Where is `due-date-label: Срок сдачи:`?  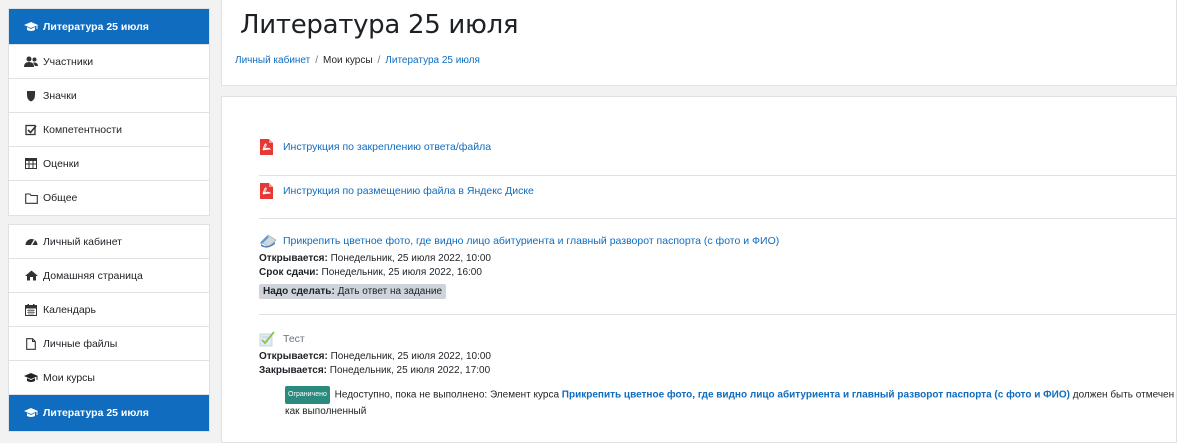 due-date-label: Срок сдачи: is located at coordinates (289, 272).